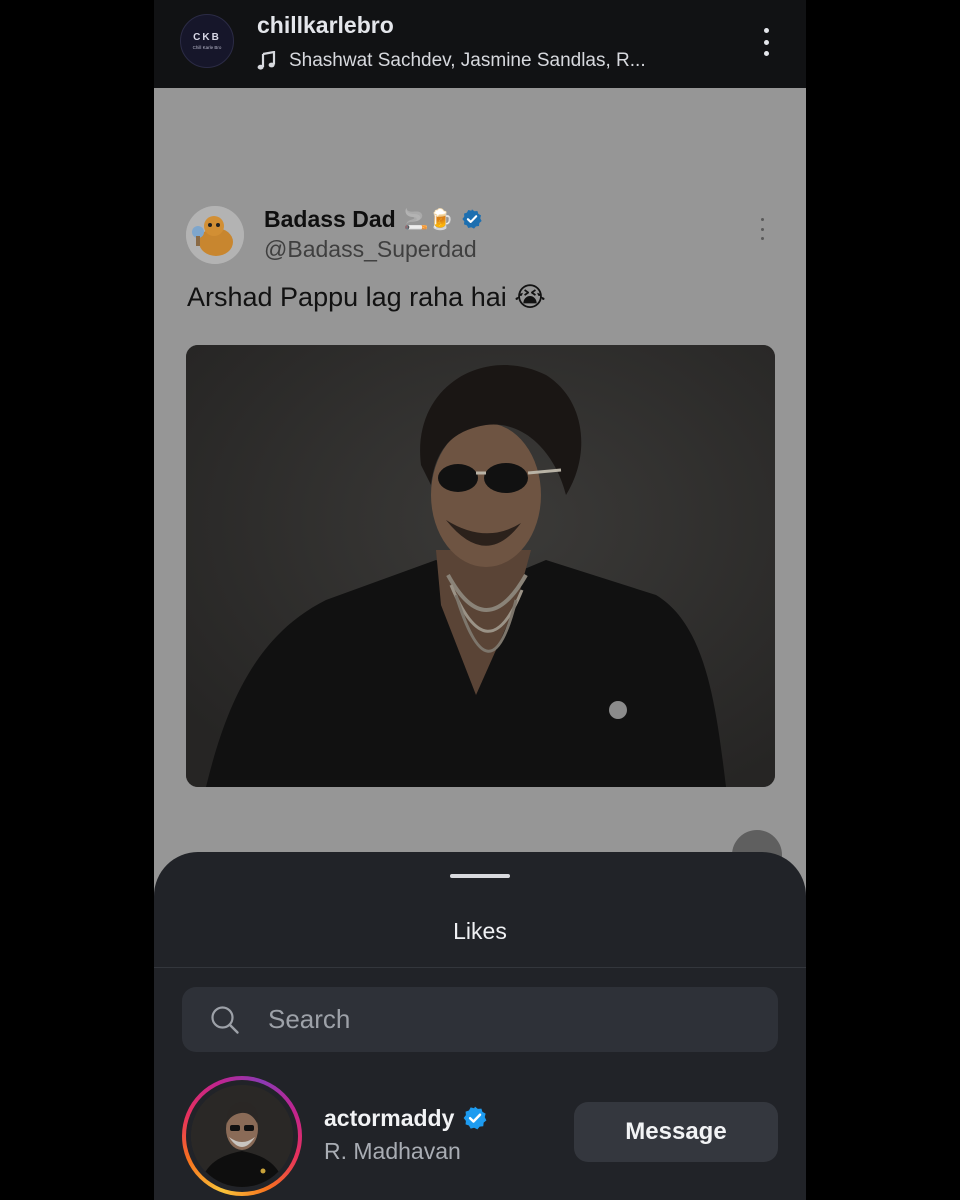 The height and width of the screenshot is (1200, 960). I want to click on author-emoji: 🚬🍺, so click(428, 219).